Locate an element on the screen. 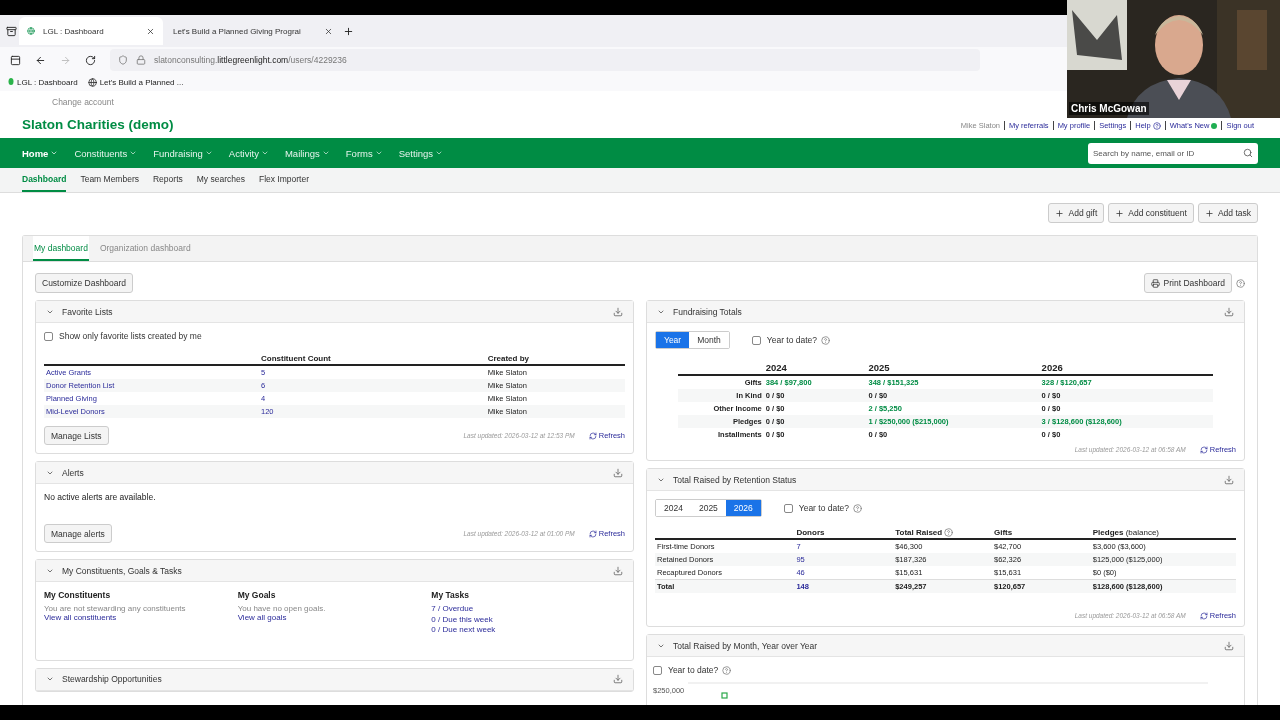  panel-title: Total Raised by Retention Status is located at coordinates (727, 479).